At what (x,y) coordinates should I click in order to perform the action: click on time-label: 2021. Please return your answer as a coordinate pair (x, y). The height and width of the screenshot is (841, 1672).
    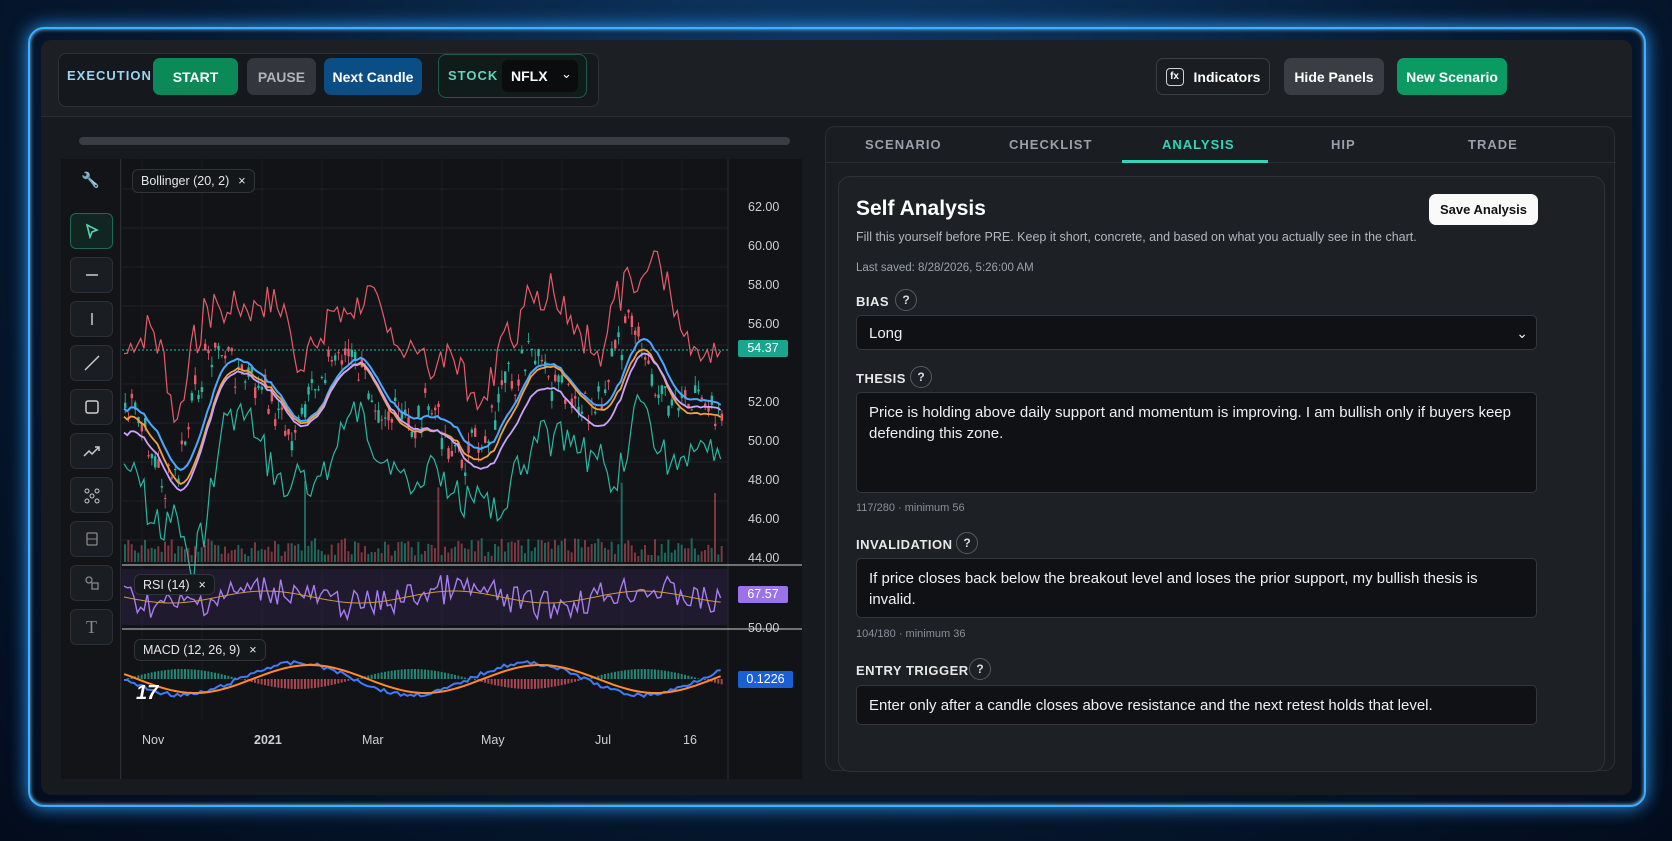
    Looking at the image, I should click on (268, 740).